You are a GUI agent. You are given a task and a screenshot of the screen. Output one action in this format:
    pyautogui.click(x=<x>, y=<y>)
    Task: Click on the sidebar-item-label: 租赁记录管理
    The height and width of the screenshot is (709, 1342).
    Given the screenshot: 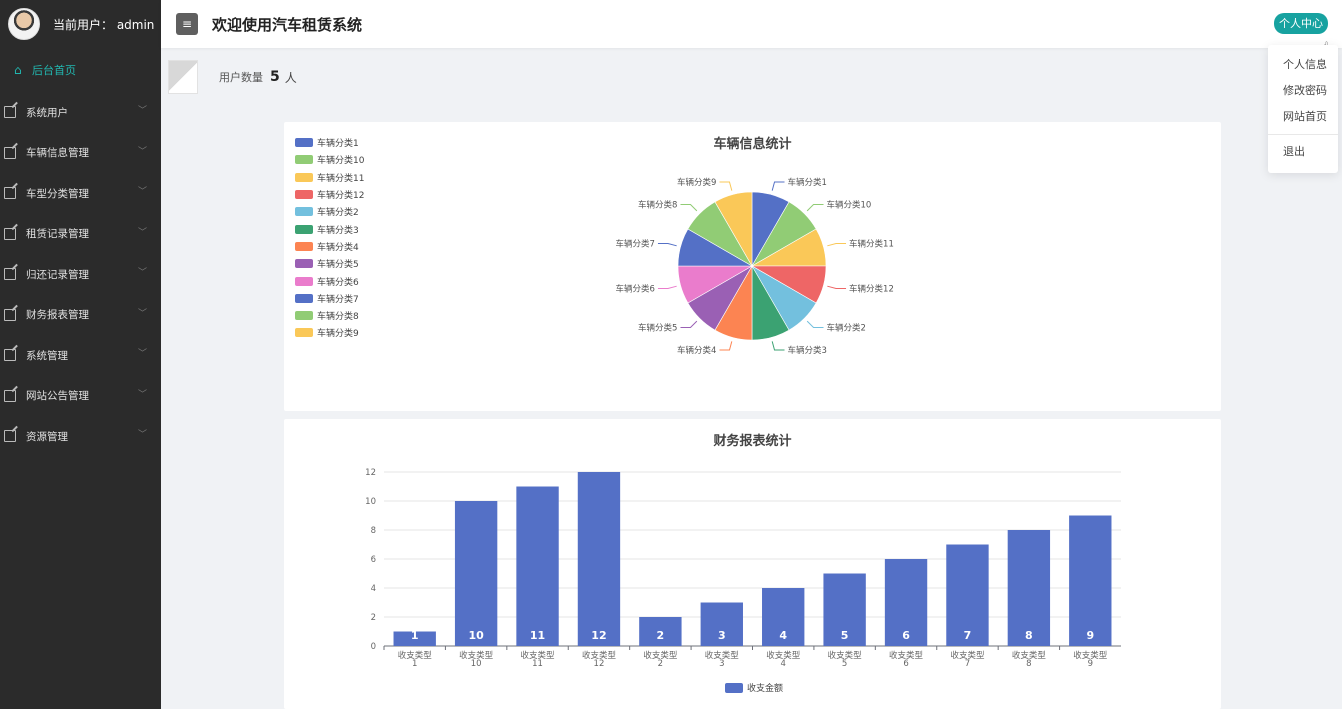 What is the action you would take?
    pyautogui.click(x=57, y=234)
    